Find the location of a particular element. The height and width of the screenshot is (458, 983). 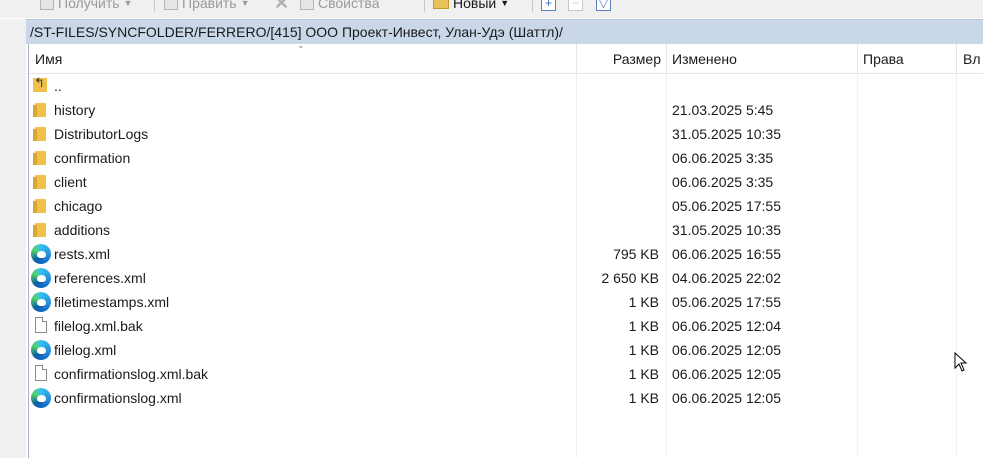

minus-icon: − is located at coordinates (575, 5).